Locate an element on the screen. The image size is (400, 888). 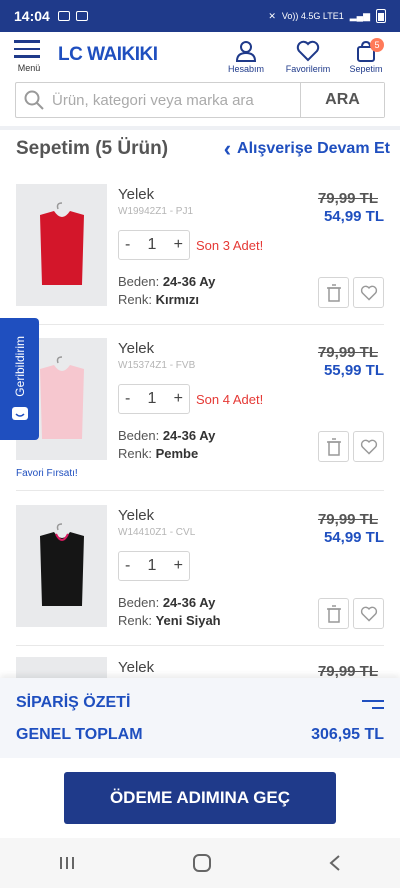
checkout-bar: ÖDEME ADIMINA GEÇ is located at coordinates (200, 798).